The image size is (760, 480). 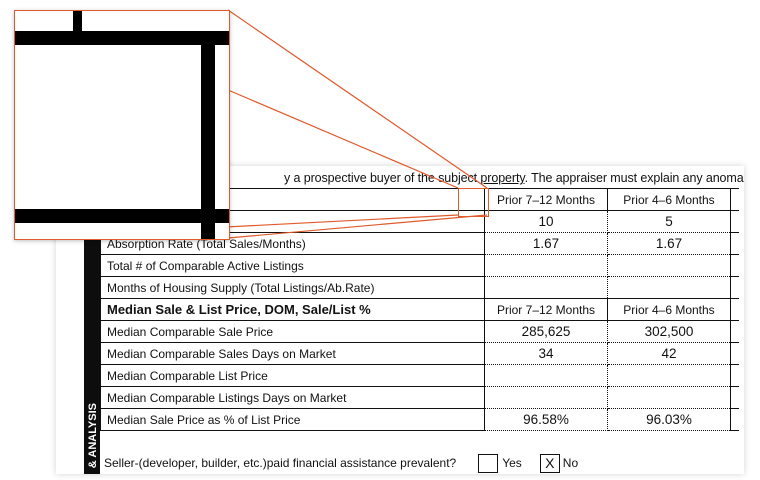 I want to click on mag-vertical-bar-left, so click(x=77, y=21).